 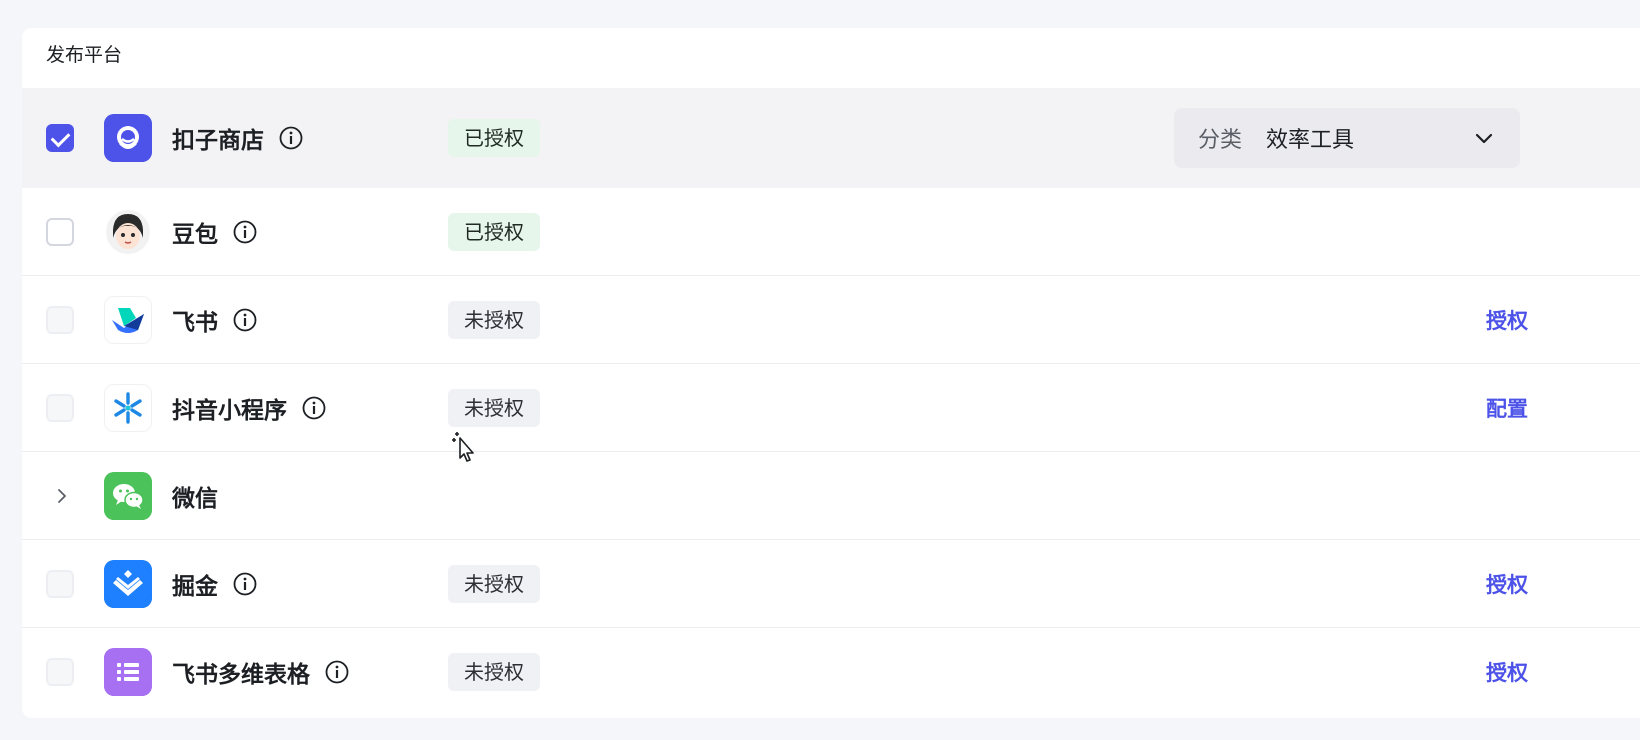 I want to click on platform-row-douyin-miniapp: 抖音小程序 未授权 配置, so click(x=831, y=408).